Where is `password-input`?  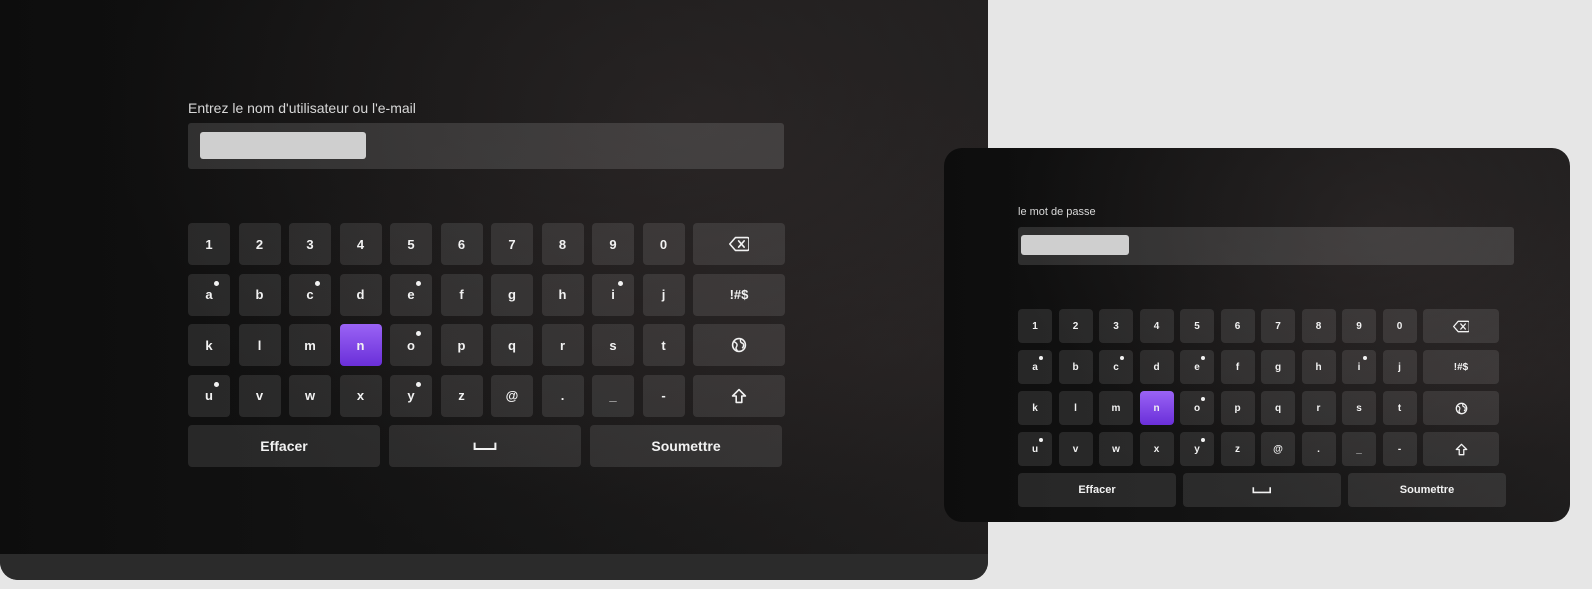 password-input is located at coordinates (1266, 246).